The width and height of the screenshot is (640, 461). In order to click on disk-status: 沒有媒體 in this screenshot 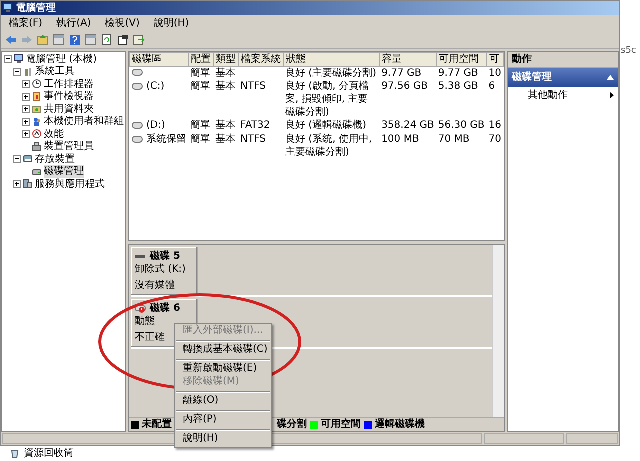, I will do `click(155, 285)`.